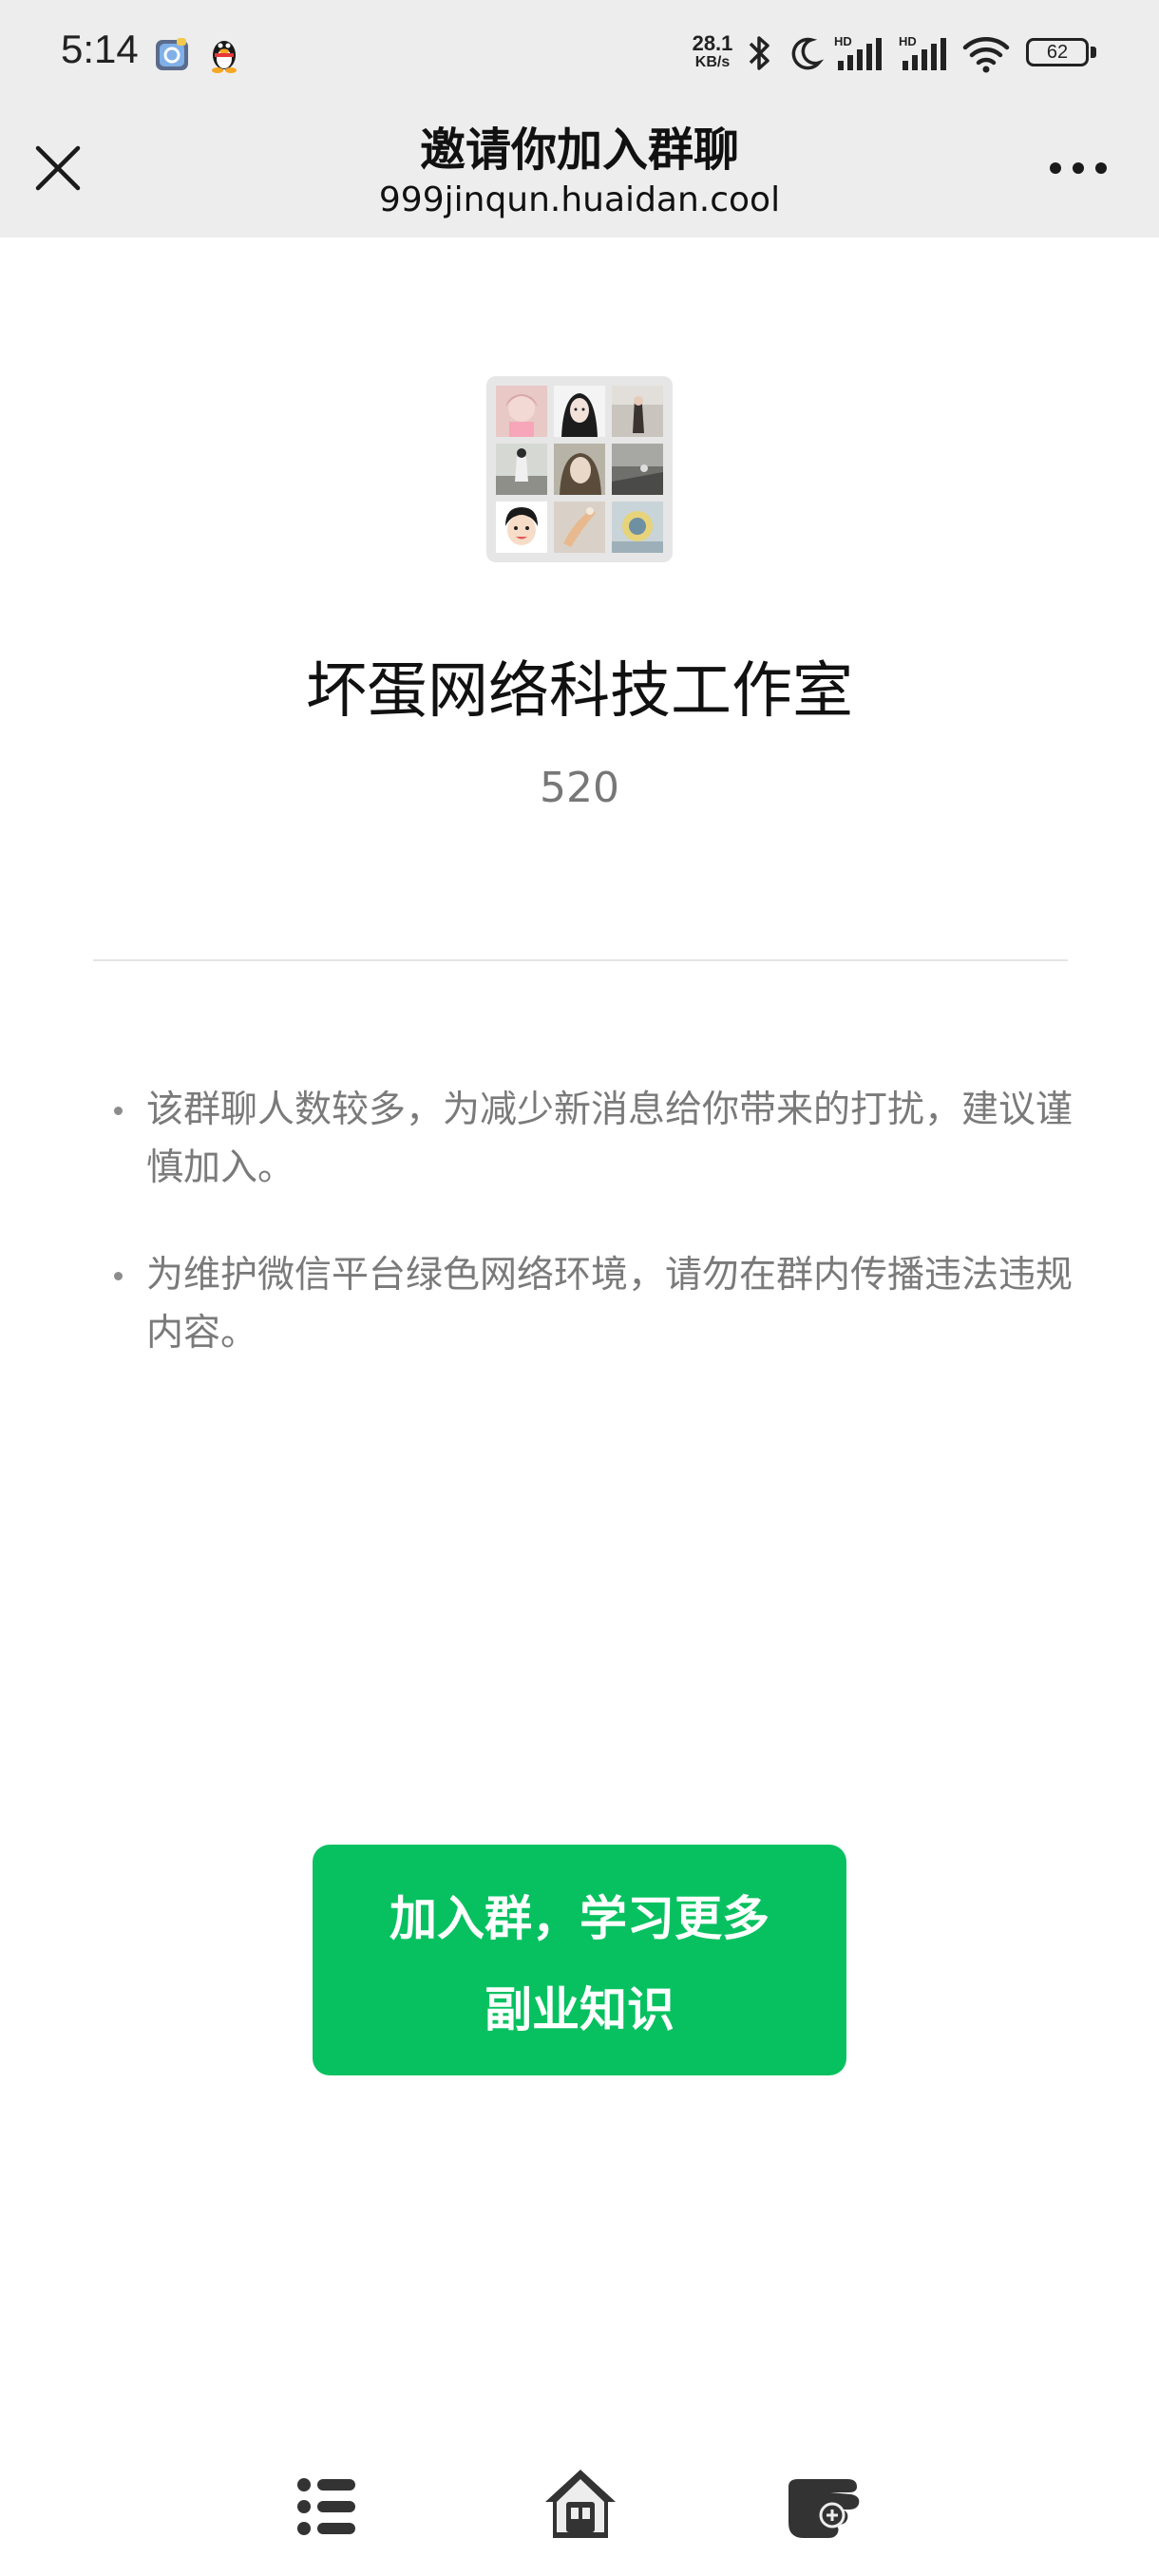 Image resolution: width=1159 pixels, height=2576 pixels. Describe the element at coordinates (579, 691) in the screenshot. I see `group-name: 坏蛋网络科技工作室` at that location.